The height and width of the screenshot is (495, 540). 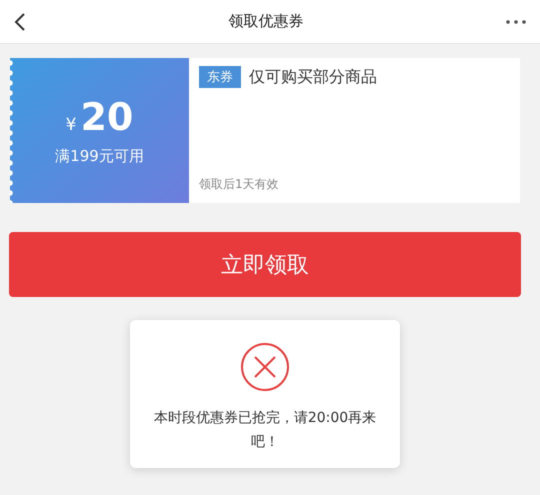 I want to click on coupon-description: 仅可购买部分商品, so click(x=313, y=77).